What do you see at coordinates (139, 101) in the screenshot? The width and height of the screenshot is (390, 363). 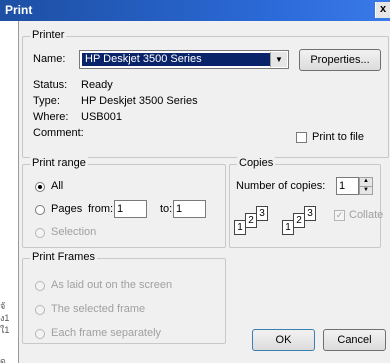 I see `type-value: HP Deskjet 3500 Series` at bounding box center [139, 101].